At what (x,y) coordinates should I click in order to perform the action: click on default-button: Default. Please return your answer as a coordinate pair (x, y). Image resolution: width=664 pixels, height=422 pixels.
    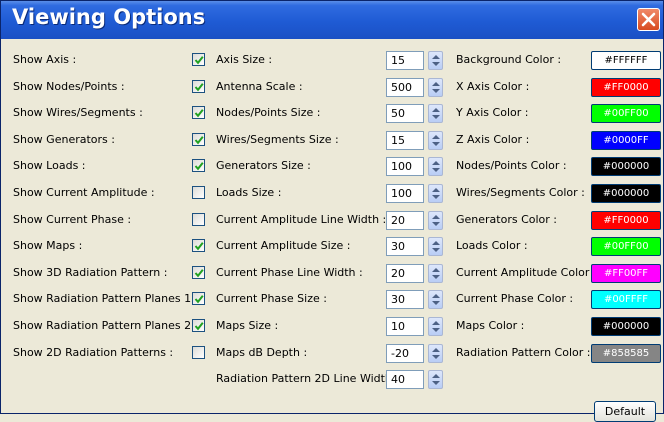
    Looking at the image, I should click on (625, 411).